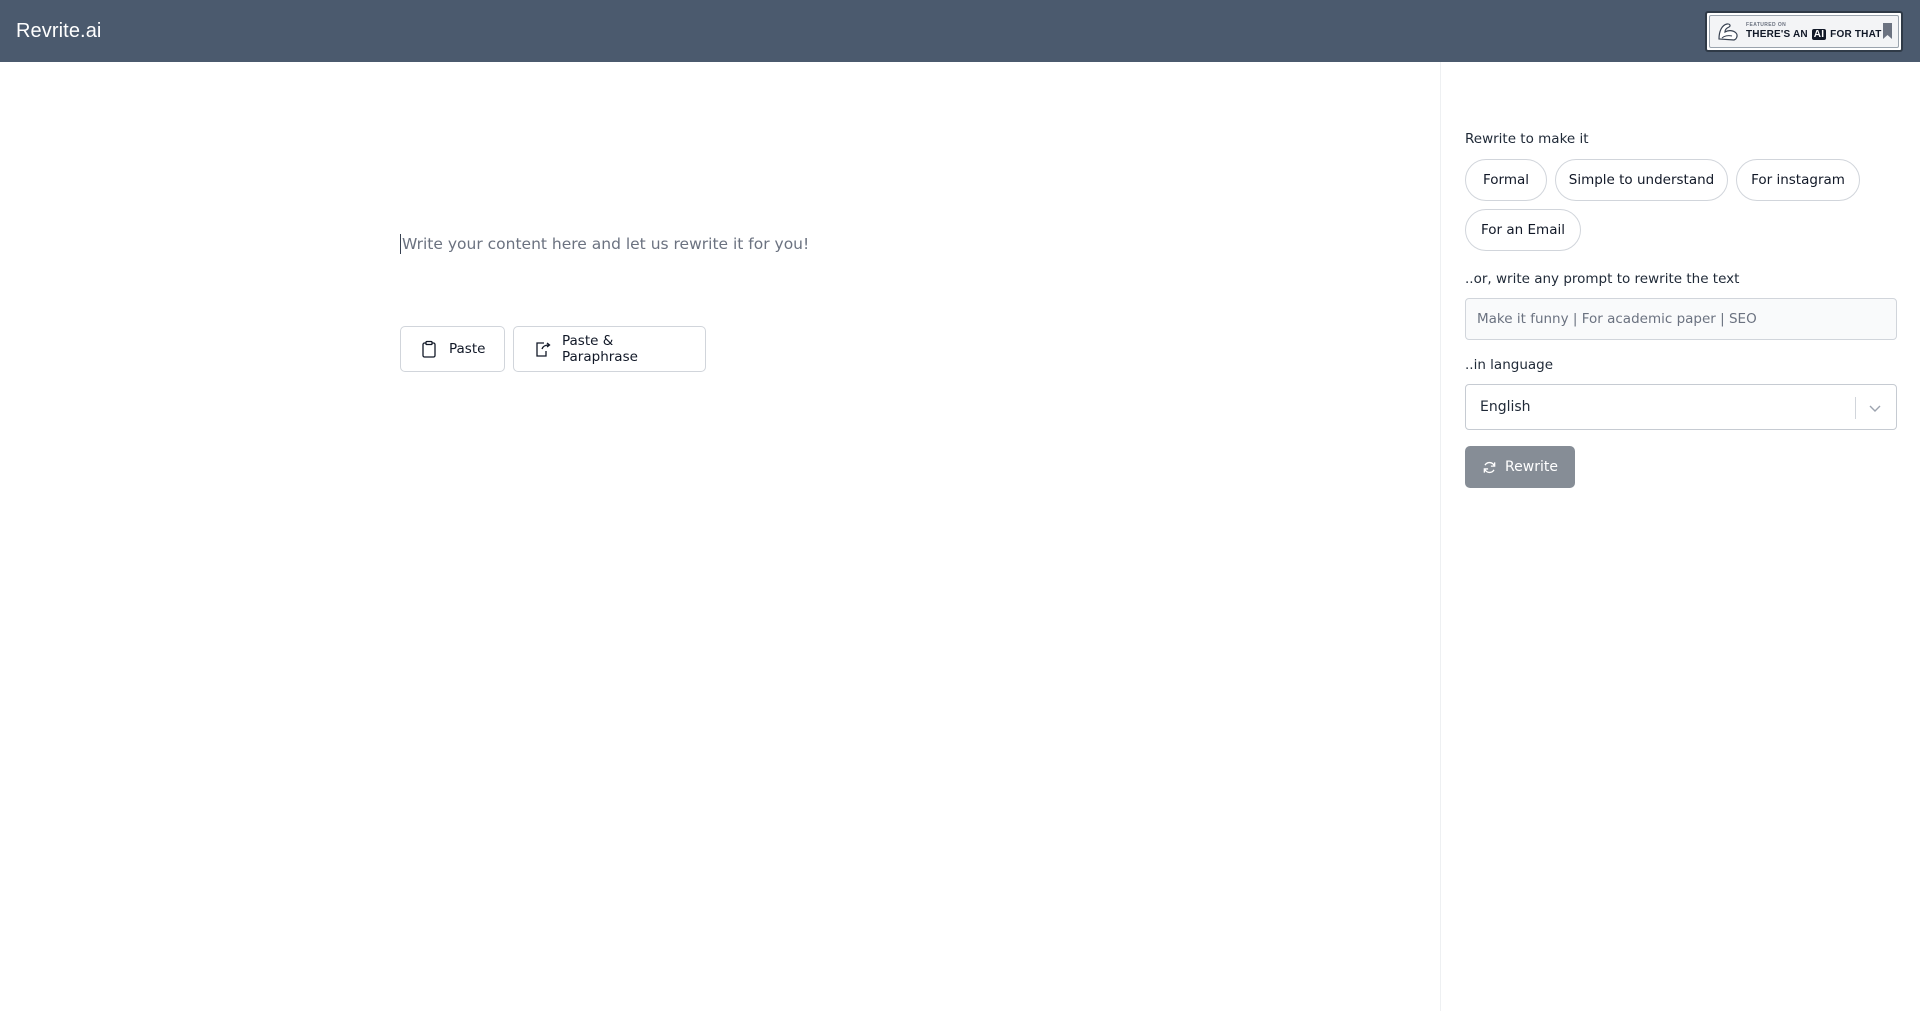 The width and height of the screenshot is (1920, 1011). I want to click on flexed-arm-icon, so click(1728, 31).